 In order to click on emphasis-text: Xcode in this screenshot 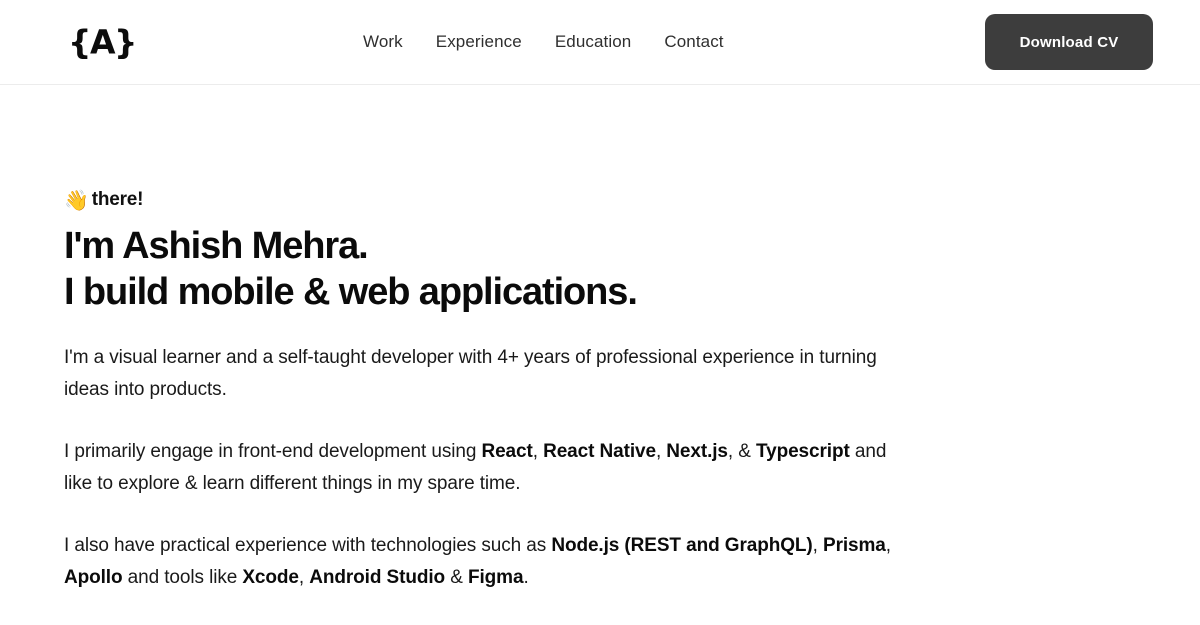, I will do `click(270, 577)`.